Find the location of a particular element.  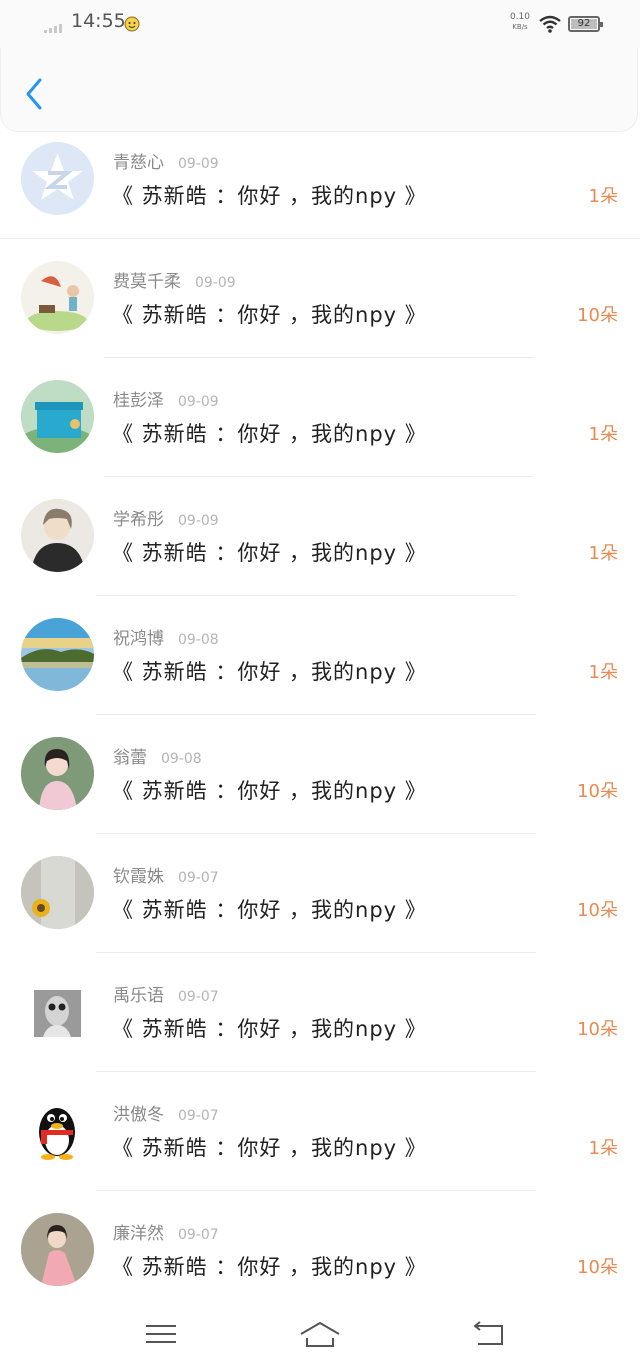

list-item: 费莫千柔 09-09 《 苏新皓 ：你好 ，我的npy 》 10朵 is located at coordinates (320, 310).